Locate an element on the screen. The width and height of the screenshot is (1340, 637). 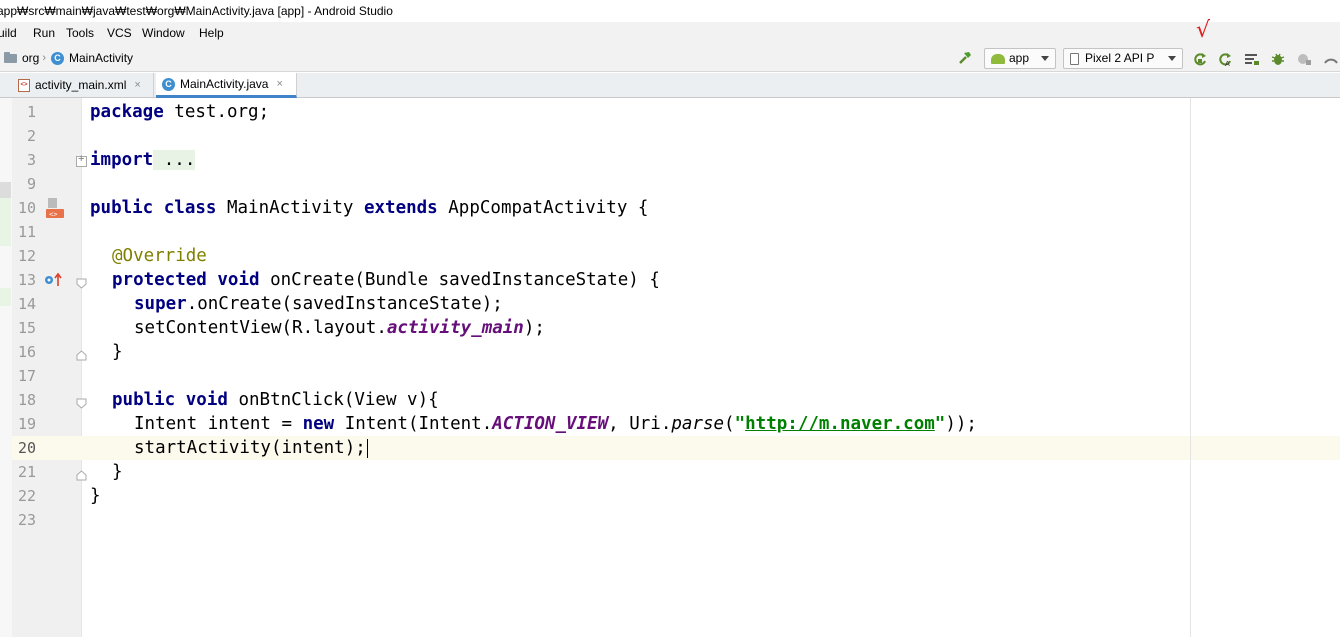
menu-build: uild is located at coordinates (8, 33).